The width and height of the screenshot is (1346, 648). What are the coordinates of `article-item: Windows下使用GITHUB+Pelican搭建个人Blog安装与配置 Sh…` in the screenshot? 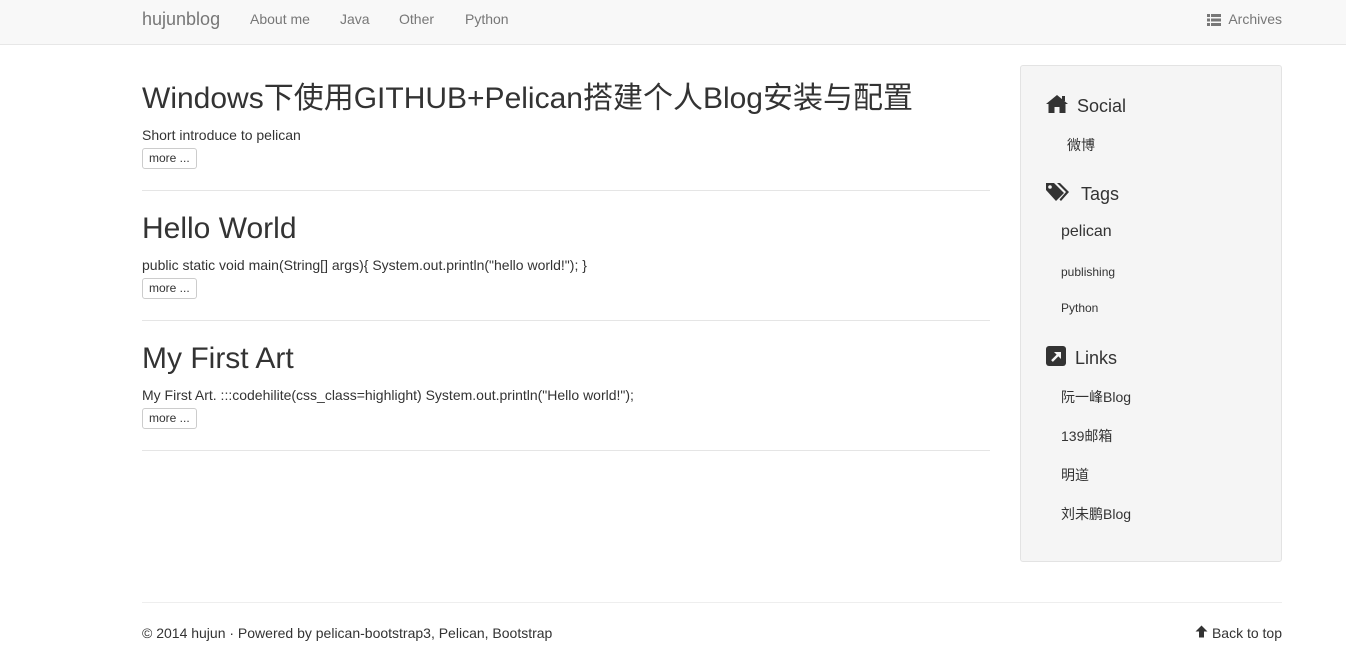 It's located at (566, 136).